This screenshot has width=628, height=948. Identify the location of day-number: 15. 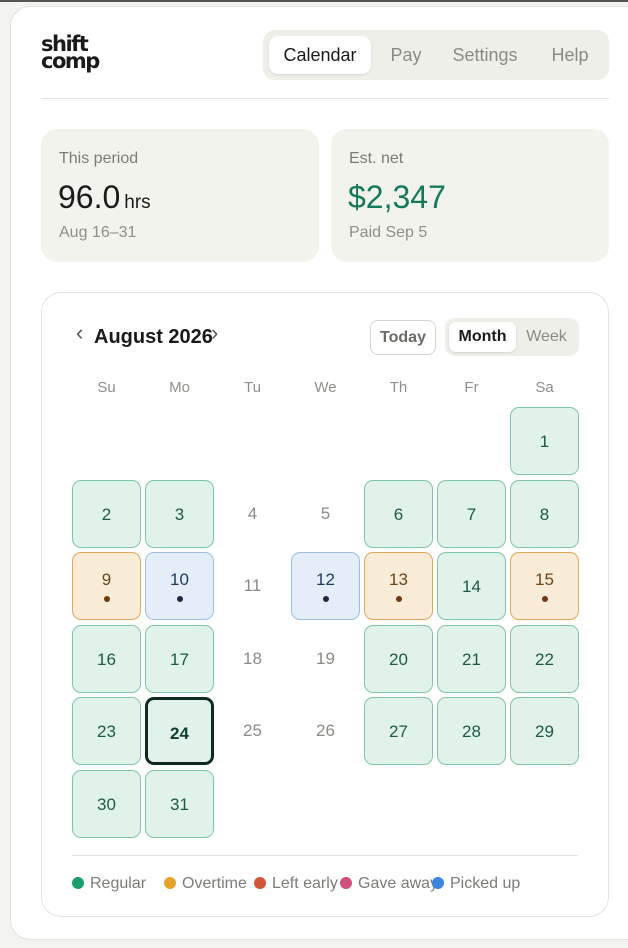
(544, 580).